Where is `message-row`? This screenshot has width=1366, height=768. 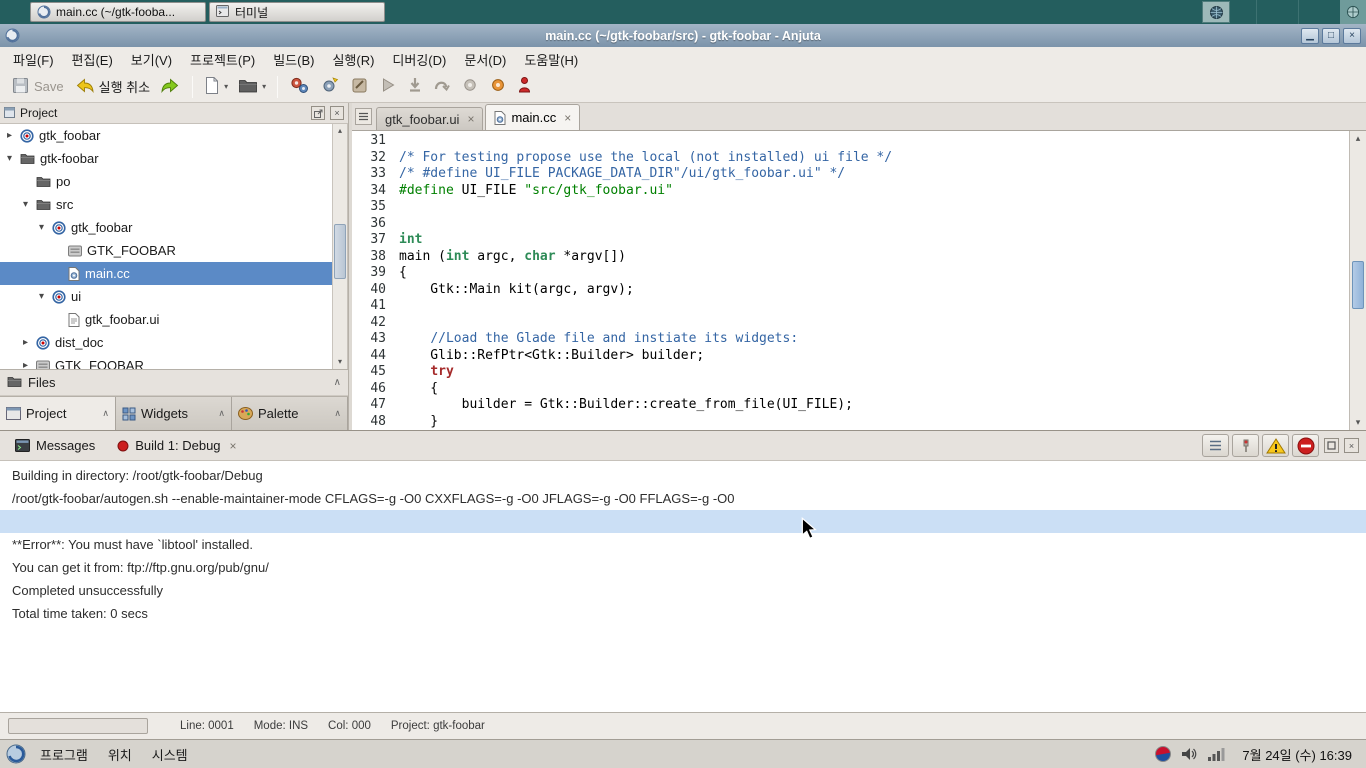
message-row is located at coordinates (683, 521).